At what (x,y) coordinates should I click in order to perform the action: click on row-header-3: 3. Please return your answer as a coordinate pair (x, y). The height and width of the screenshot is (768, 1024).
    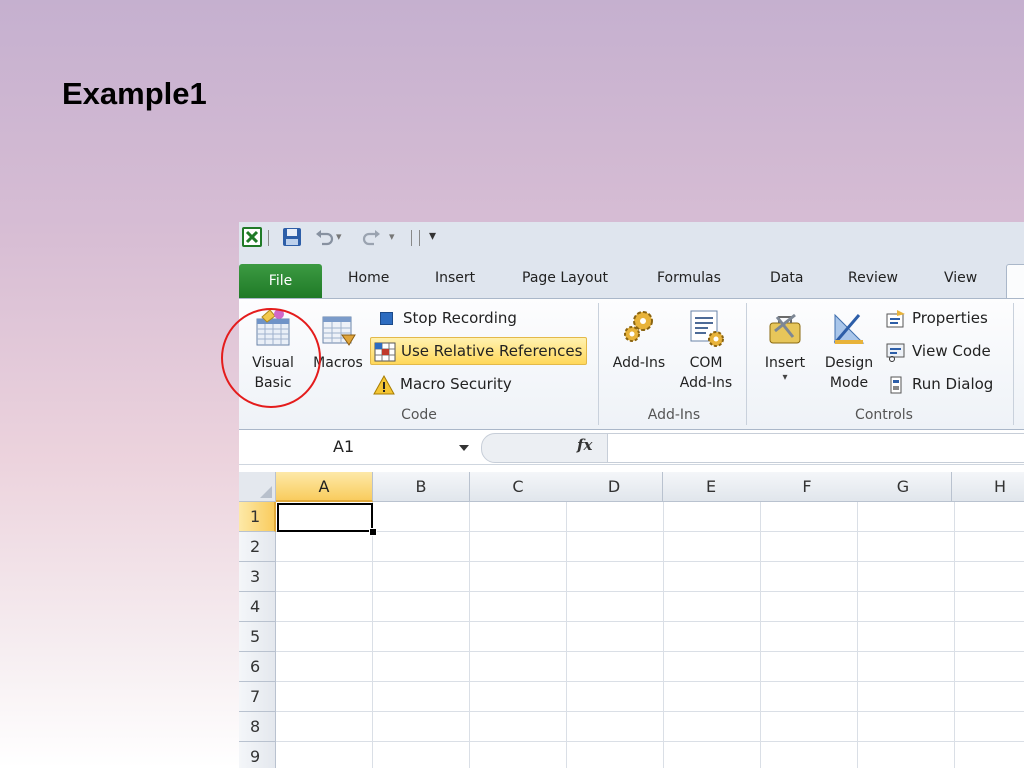
    Looking at the image, I should click on (257, 577).